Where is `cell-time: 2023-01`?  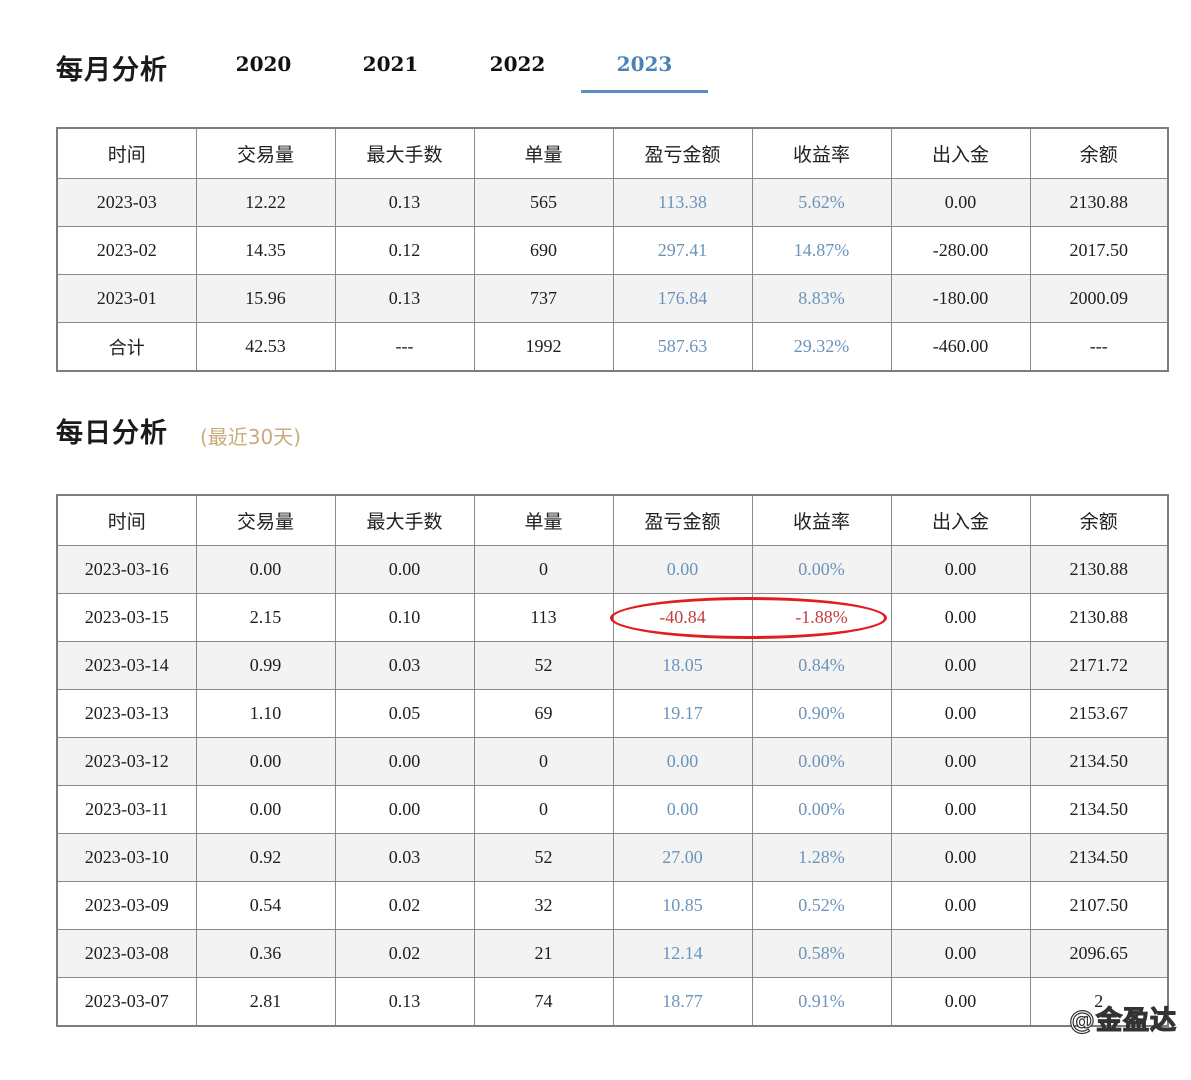 cell-time: 2023-01 is located at coordinates (126, 298).